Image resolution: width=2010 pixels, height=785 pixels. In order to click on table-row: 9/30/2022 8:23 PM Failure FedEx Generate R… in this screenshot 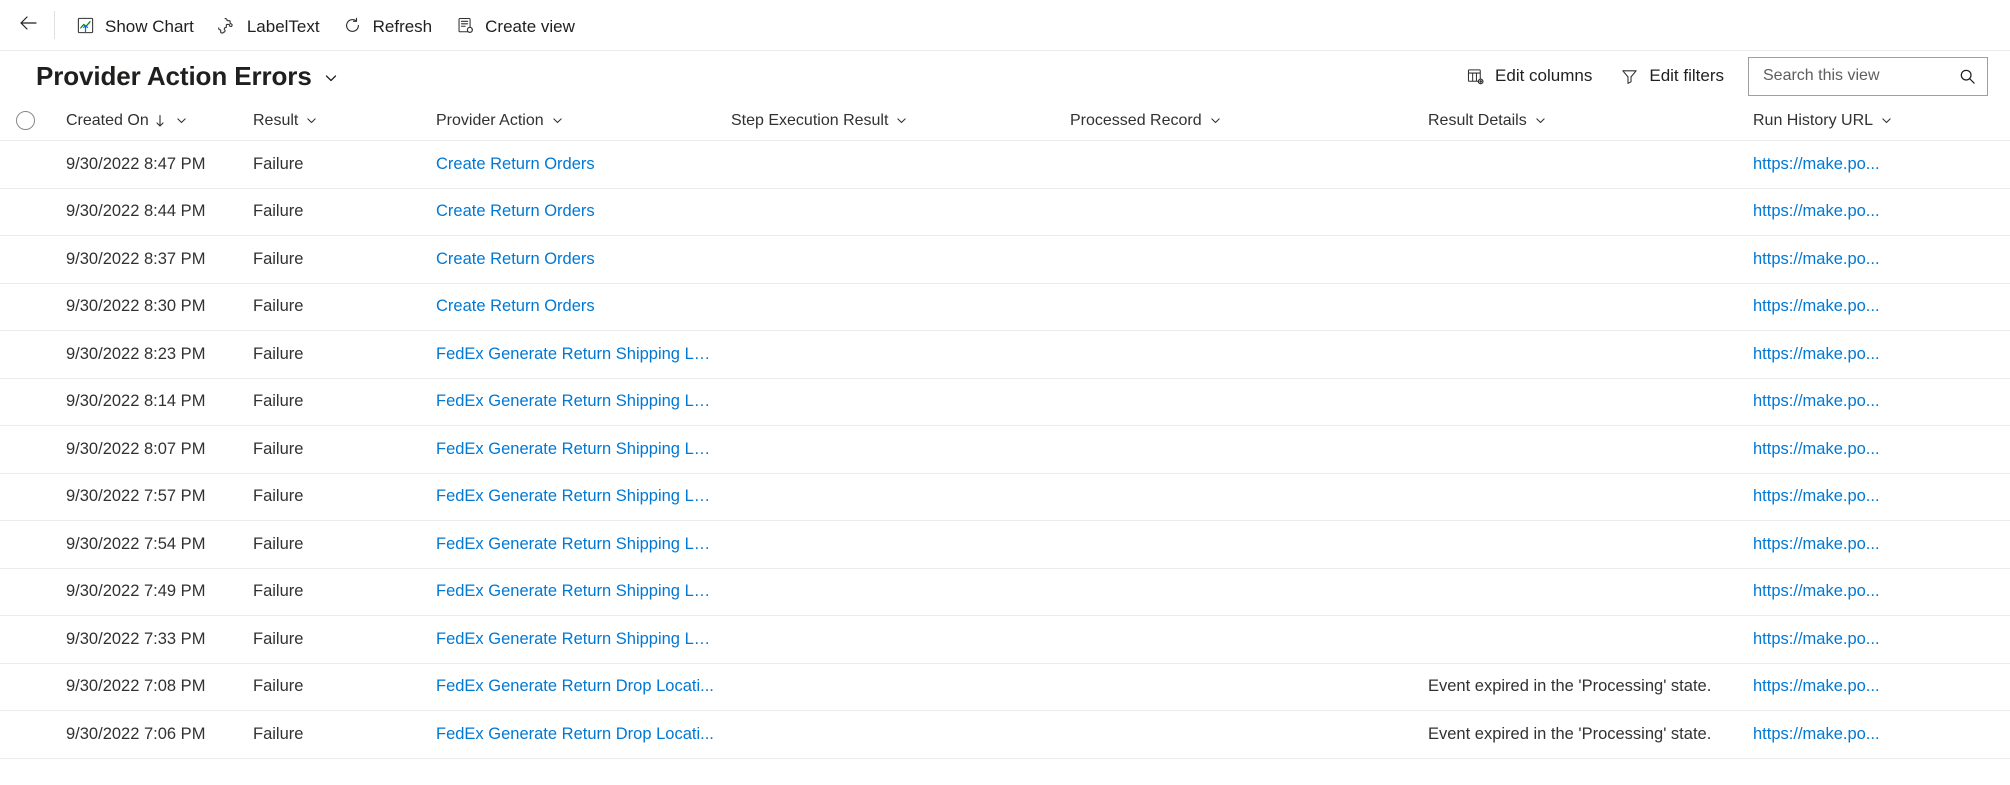, I will do `click(1005, 355)`.